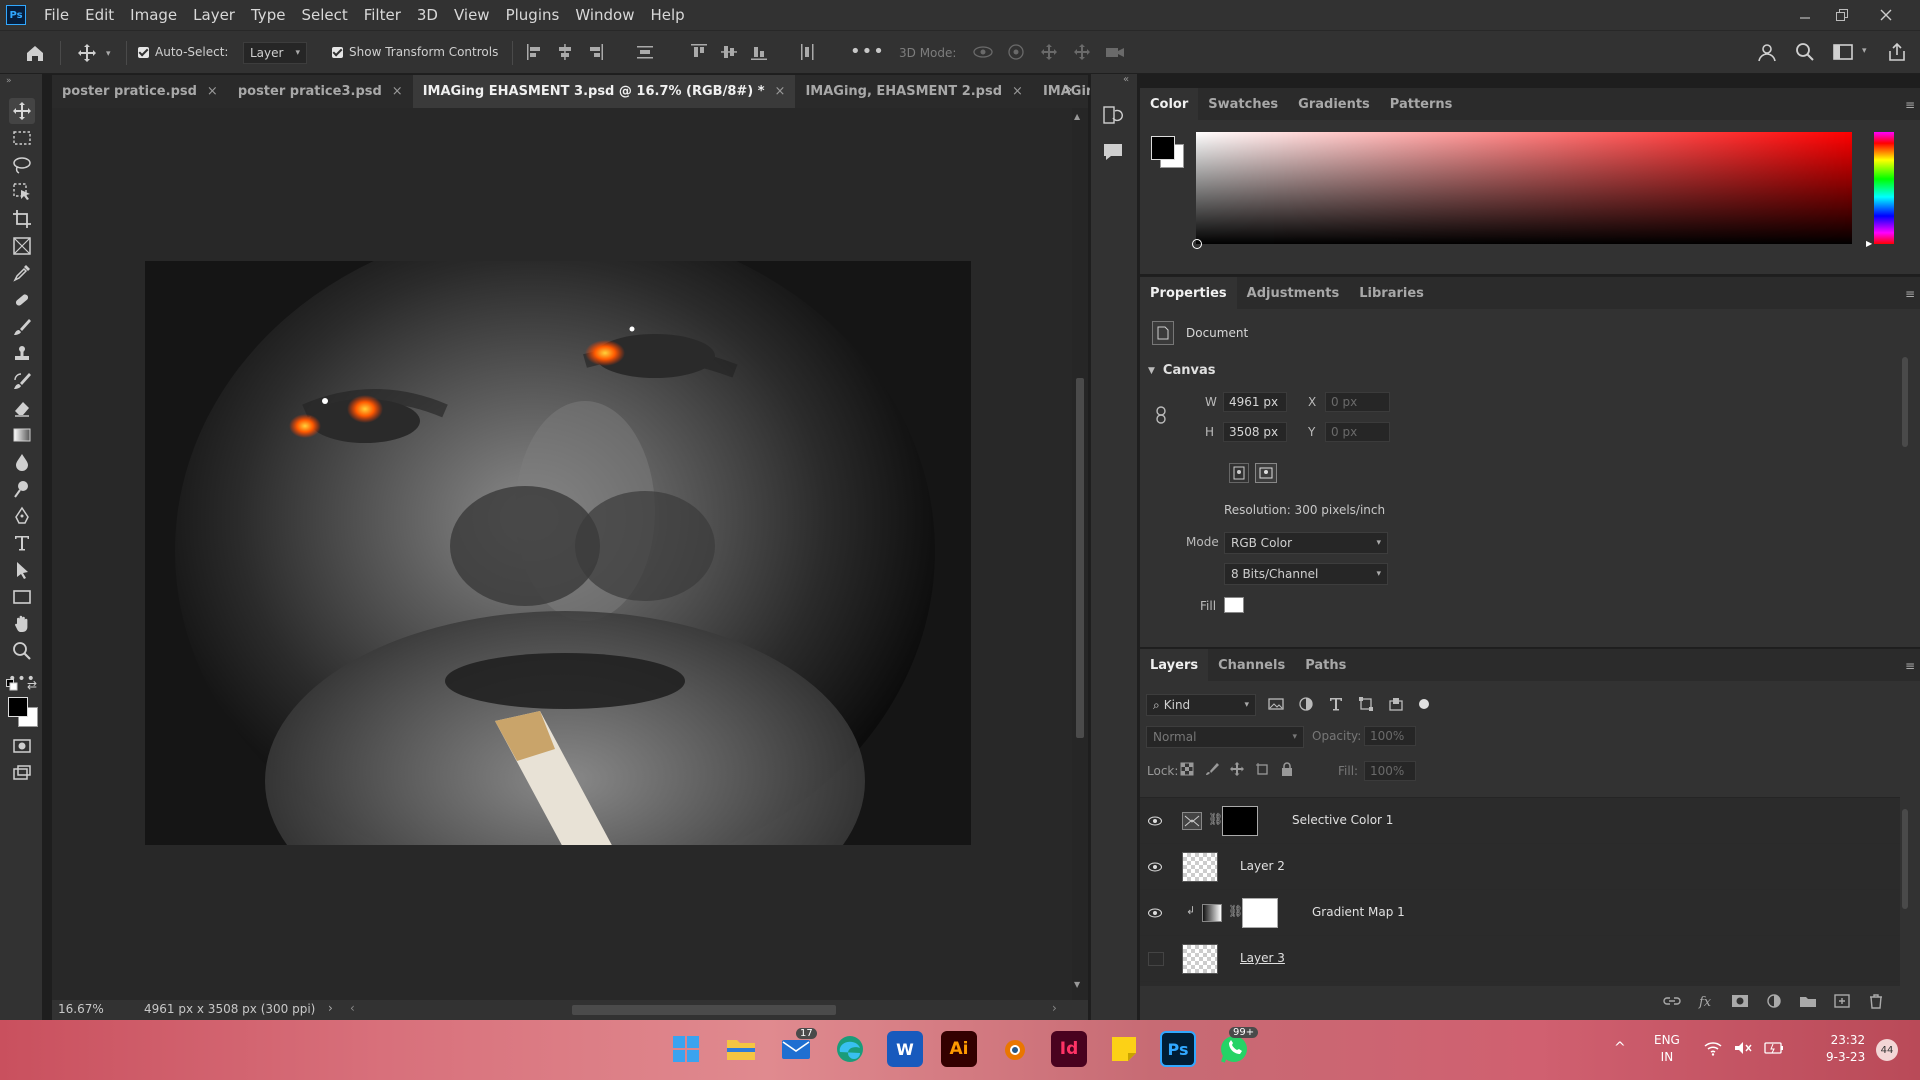 This screenshot has height=1080, width=1920. I want to click on menu-select: Select, so click(324, 15).